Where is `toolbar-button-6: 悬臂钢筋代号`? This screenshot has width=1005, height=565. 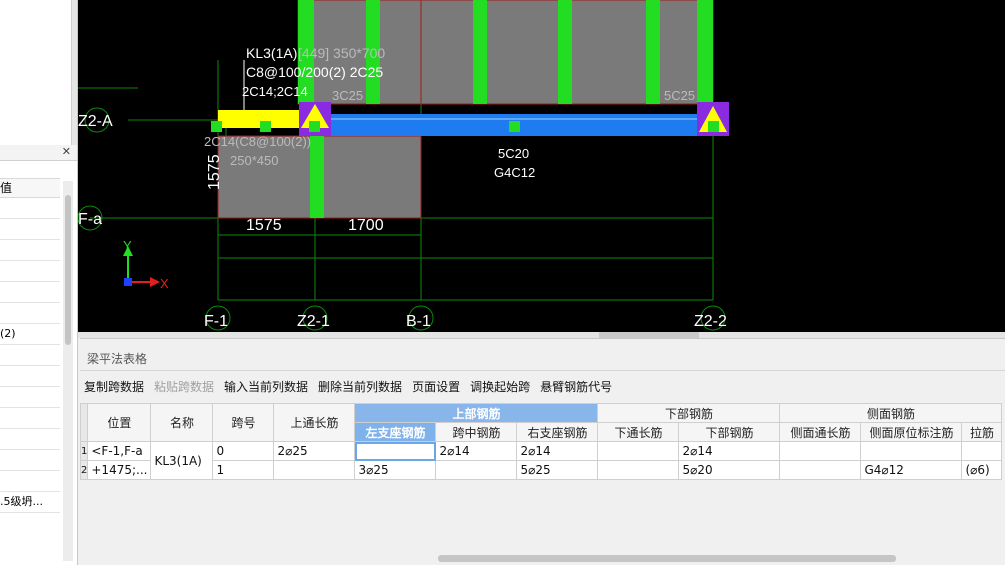
toolbar-button-6: 悬臂钢筋代号 is located at coordinates (576, 386).